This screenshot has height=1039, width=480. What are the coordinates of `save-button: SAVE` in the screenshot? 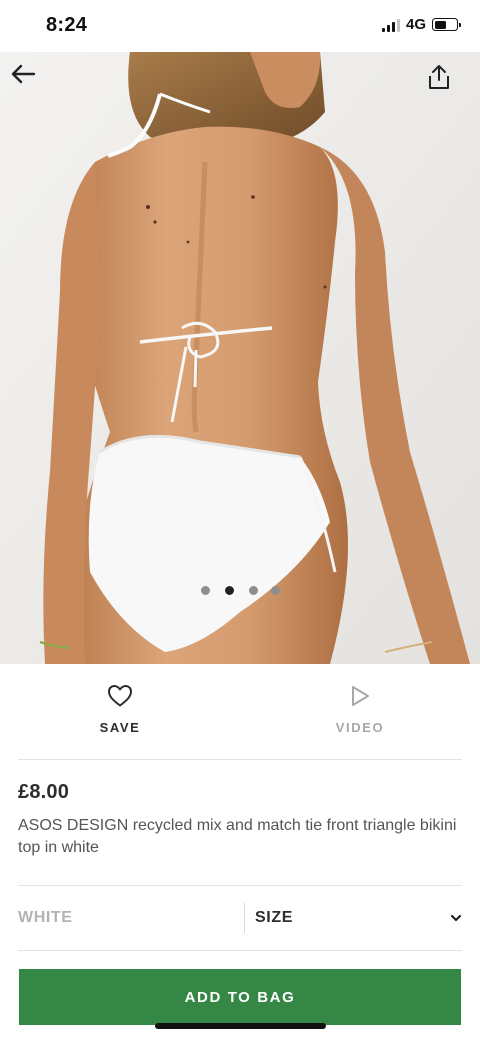 It's located at (120, 712).